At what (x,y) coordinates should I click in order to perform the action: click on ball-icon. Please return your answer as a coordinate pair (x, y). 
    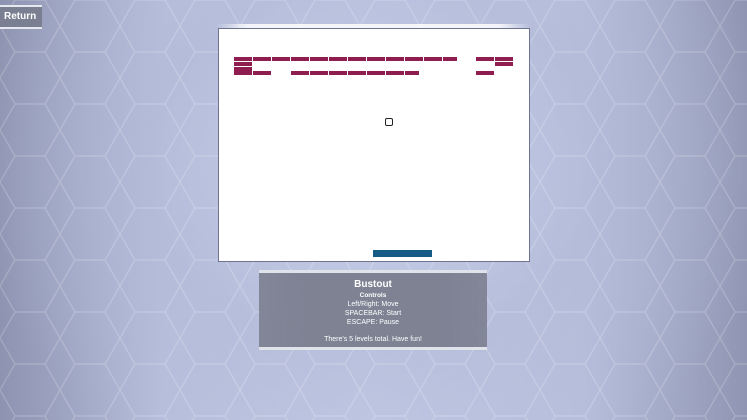
    Looking at the image, I should click on (389, 122).